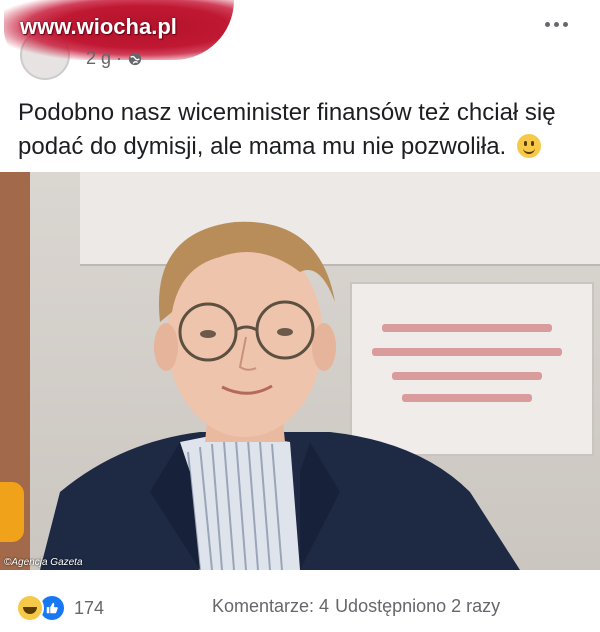 The image size is (600, 632). Describe the element at coordinates (417, 606) in the screenshot. I see `shares-link: Udostępniono 2 razy` at that location.